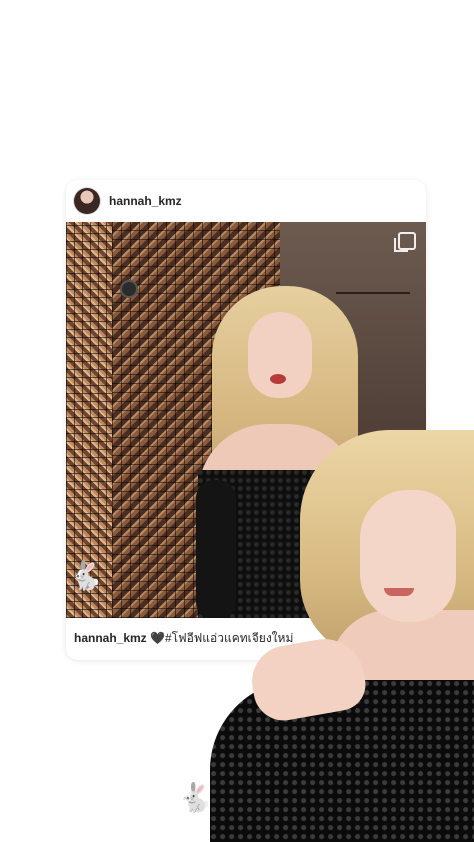  What do you see at coordinates (110, 638) in the screenshot?
I see `caption-username: hannah_kmz` at bounding box center [110, 638].